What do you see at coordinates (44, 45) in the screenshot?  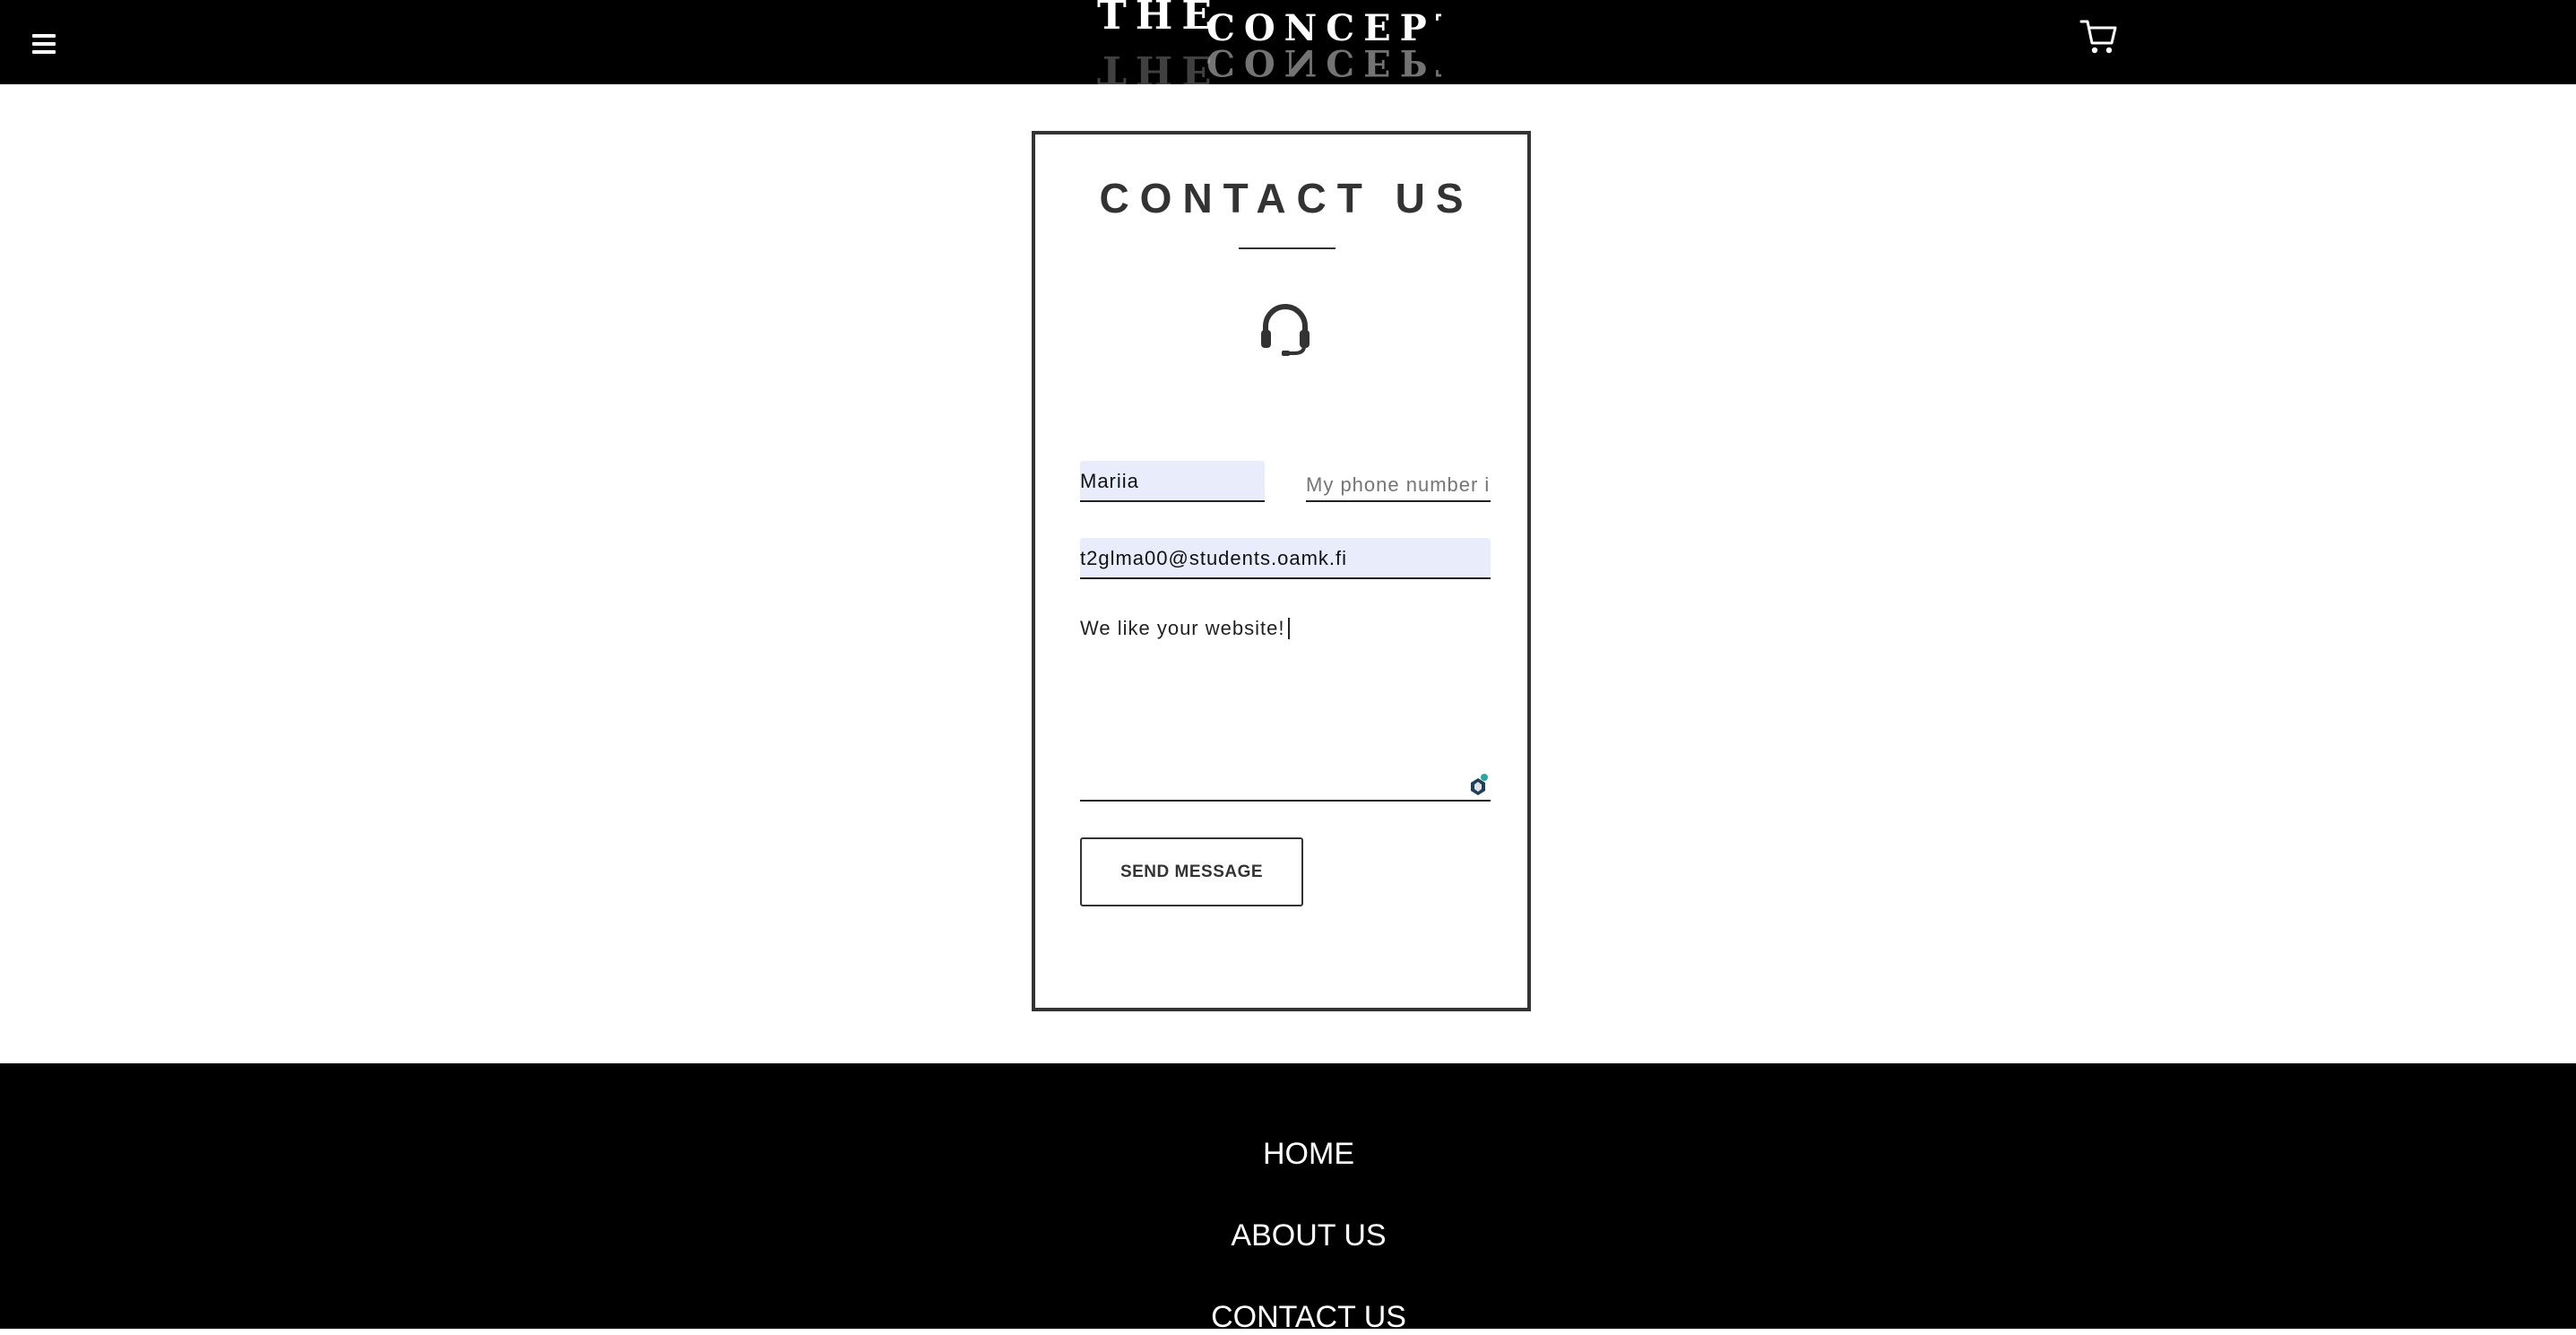 I see `hamburger-menu-icon` at bounding box center [44, 45].